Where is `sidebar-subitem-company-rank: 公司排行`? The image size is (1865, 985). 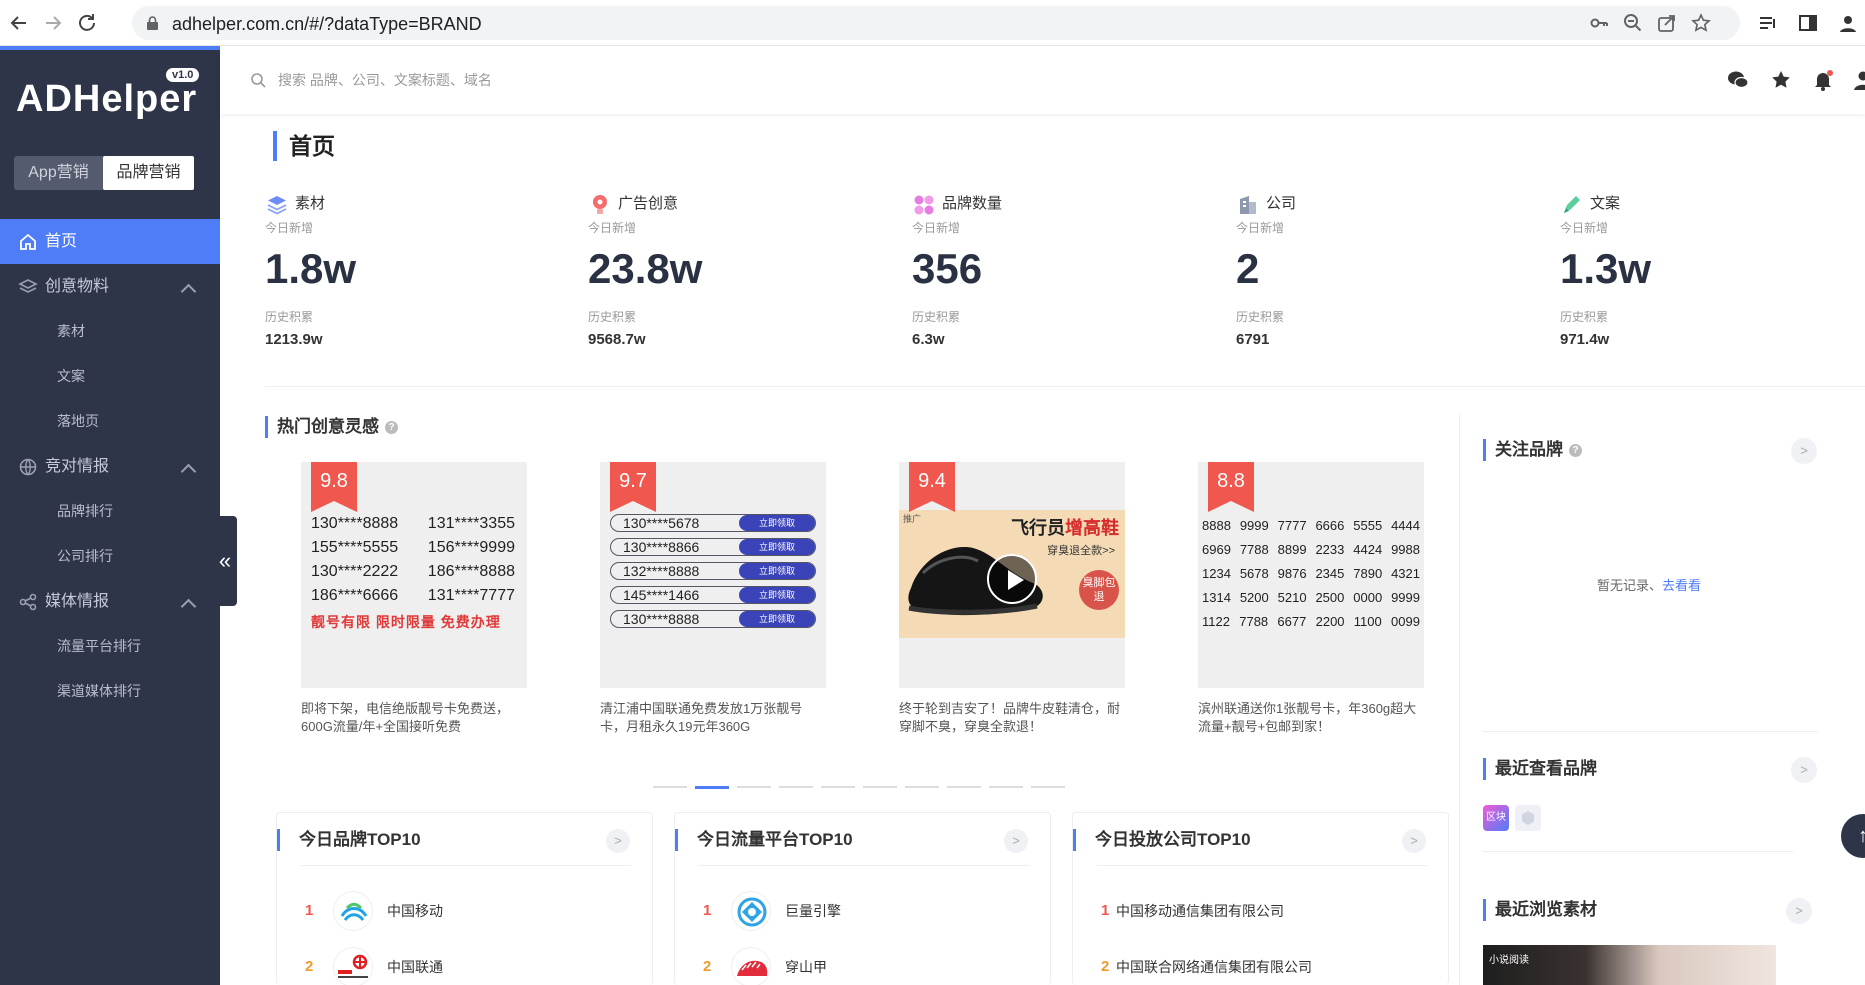 sidebar-subitem-company-rank: 公司排行 is located at coordinates (110, 556).